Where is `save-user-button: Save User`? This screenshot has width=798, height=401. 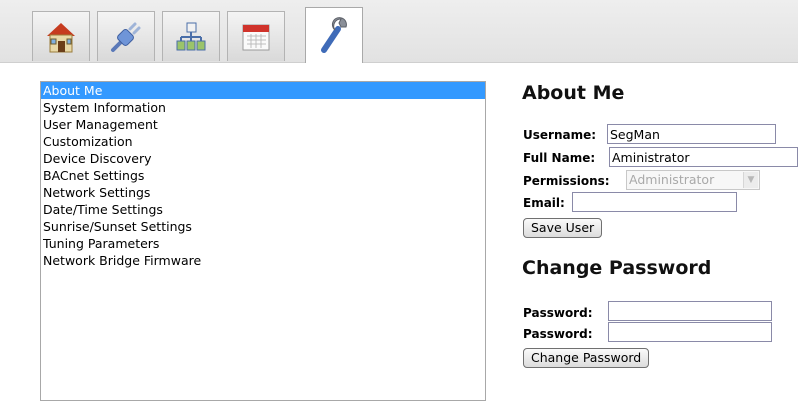
save-user-button: Save User is located at coordinates (563, 228).